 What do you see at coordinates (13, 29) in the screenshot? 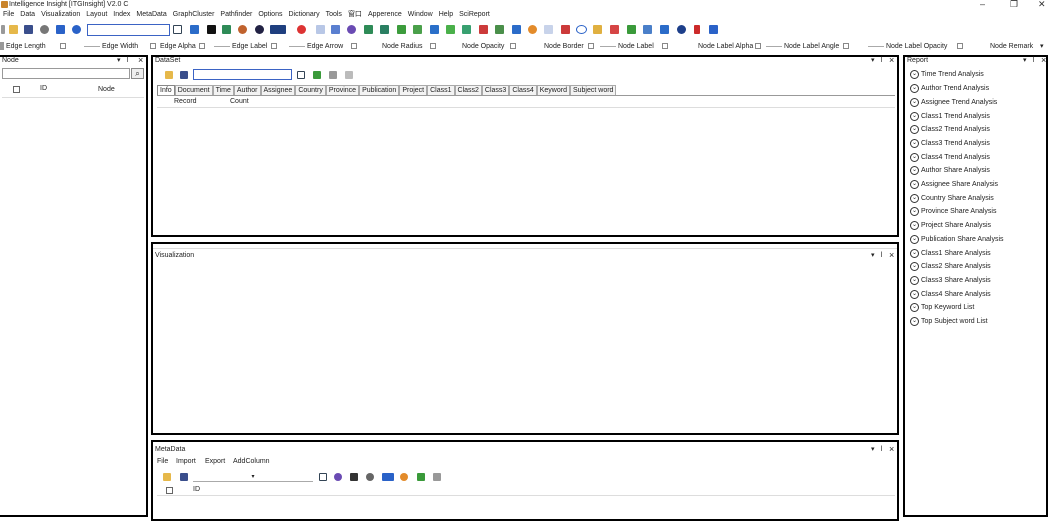
I see `open-folder-icon` at bounding box center [13, 29].